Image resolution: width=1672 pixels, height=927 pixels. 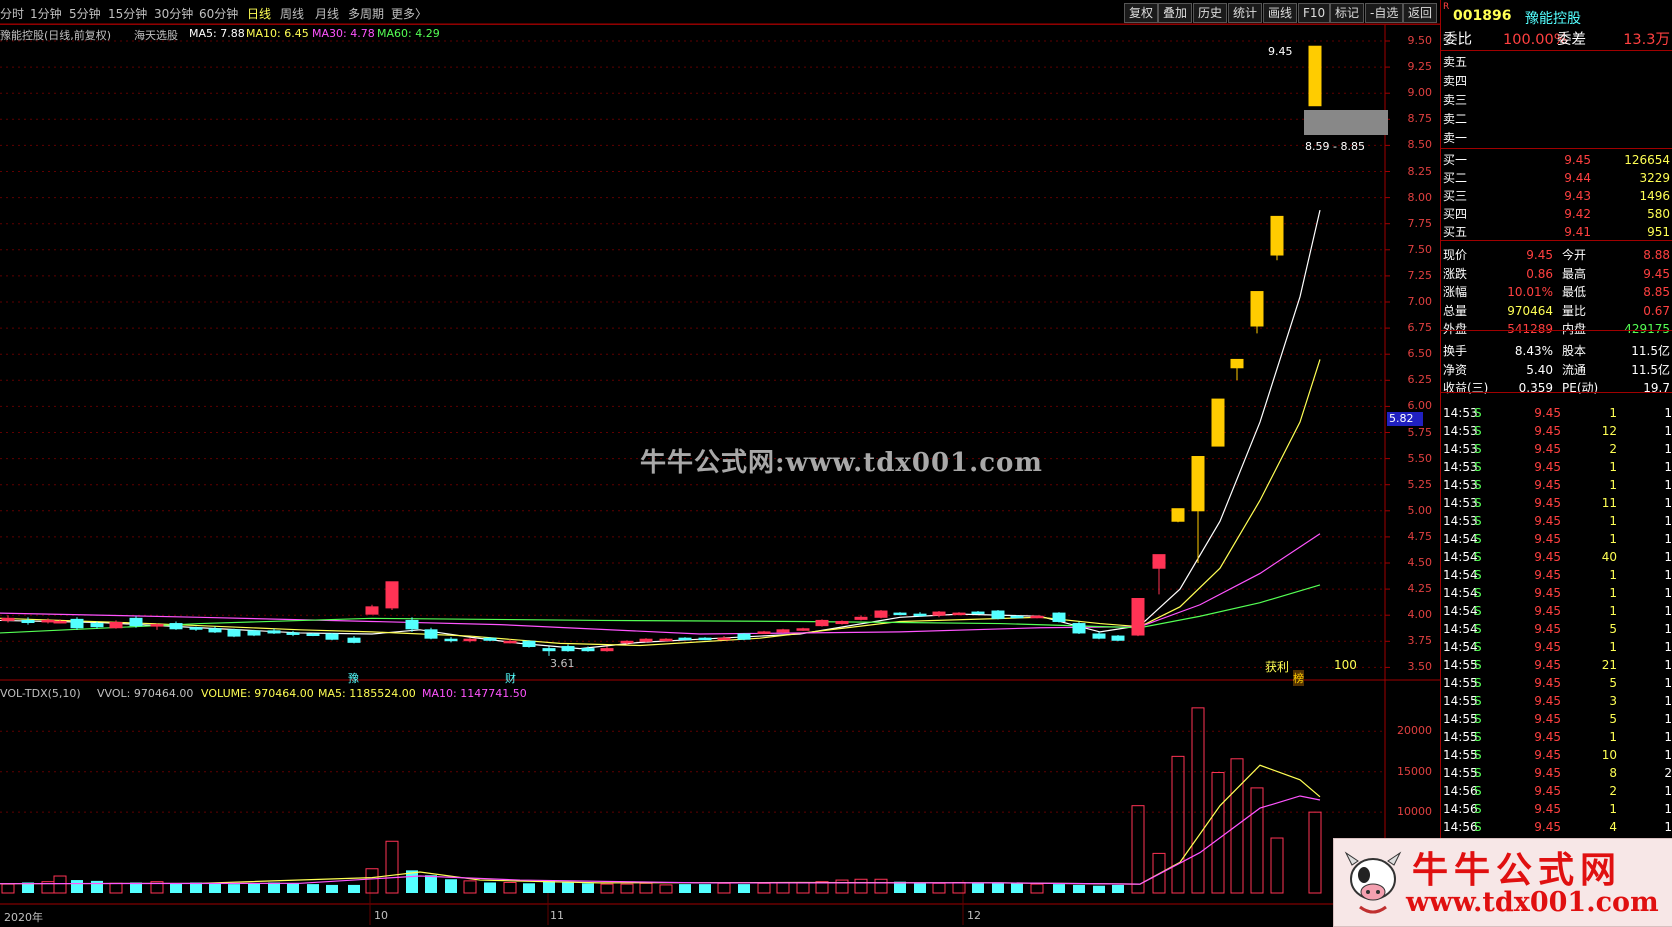 I want to click on vol-indicator-name: VOL-TDX(5,10), so click(x=40, y=693).